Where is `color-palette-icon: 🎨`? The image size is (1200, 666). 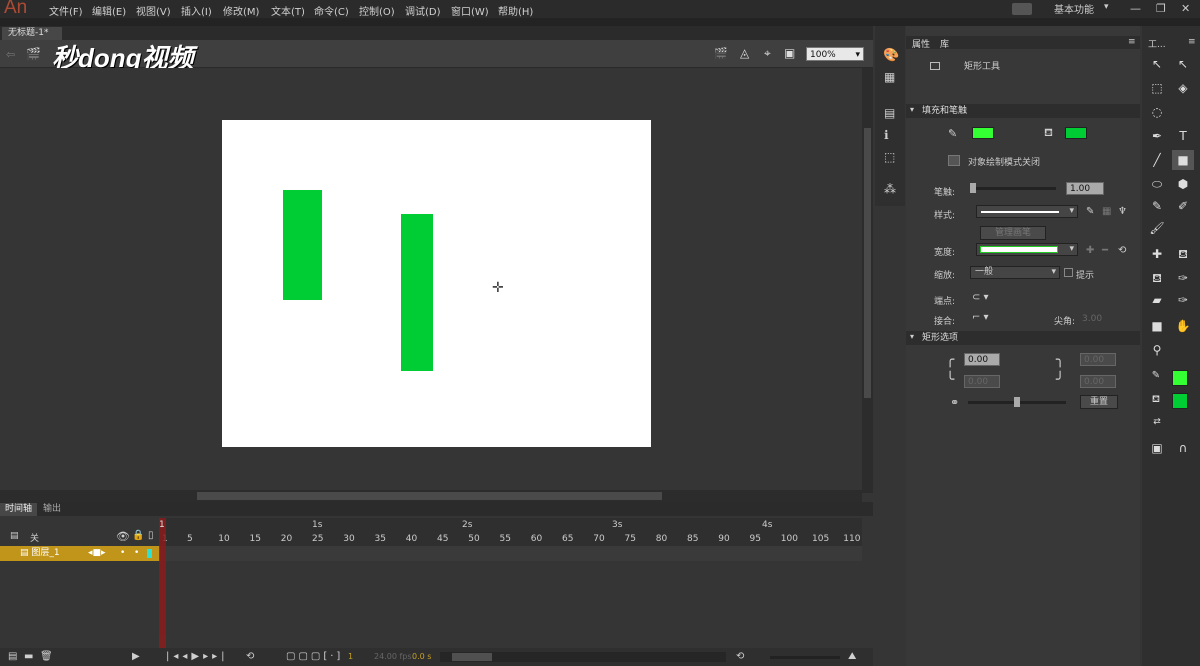
color-palette-icon: 🎨 is located at coordinates (891, 55).